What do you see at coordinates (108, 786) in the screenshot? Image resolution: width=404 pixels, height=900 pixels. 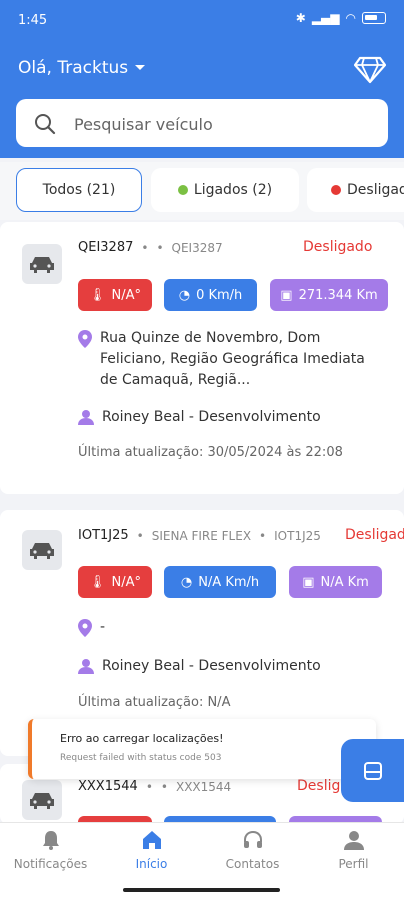 I see `vehicle-plate: XXX1544` at bounding box center [108, 786].